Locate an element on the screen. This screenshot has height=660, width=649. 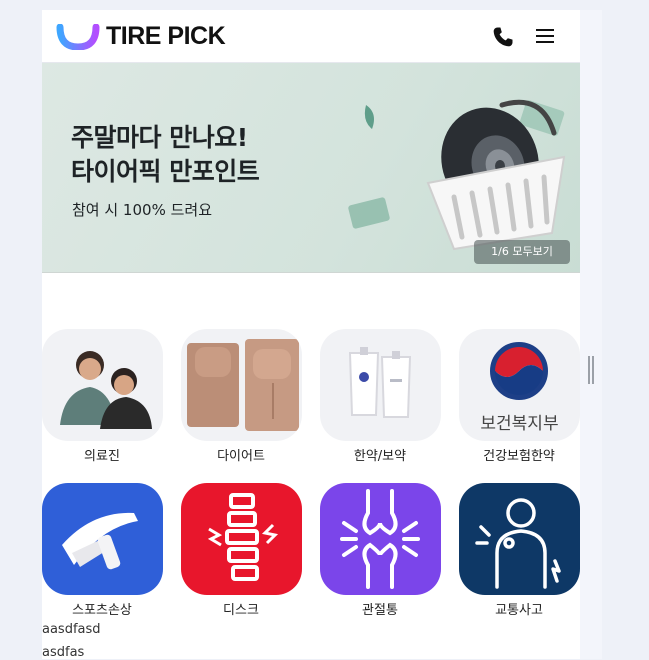
category-tile-herbal-medicine is located at coordinates (380, 385).